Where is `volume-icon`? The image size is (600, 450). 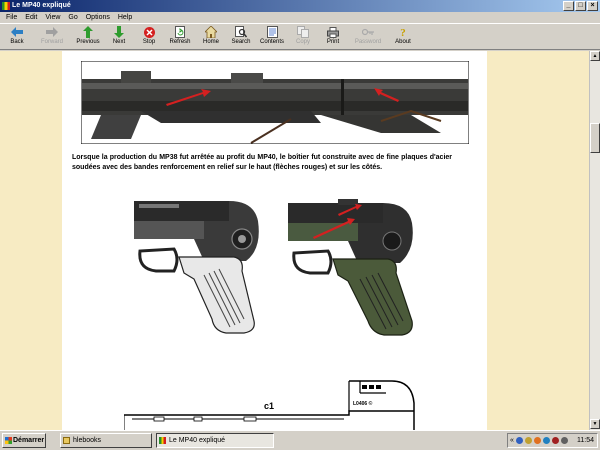 volume-icon is located at coordinates (528, 440).